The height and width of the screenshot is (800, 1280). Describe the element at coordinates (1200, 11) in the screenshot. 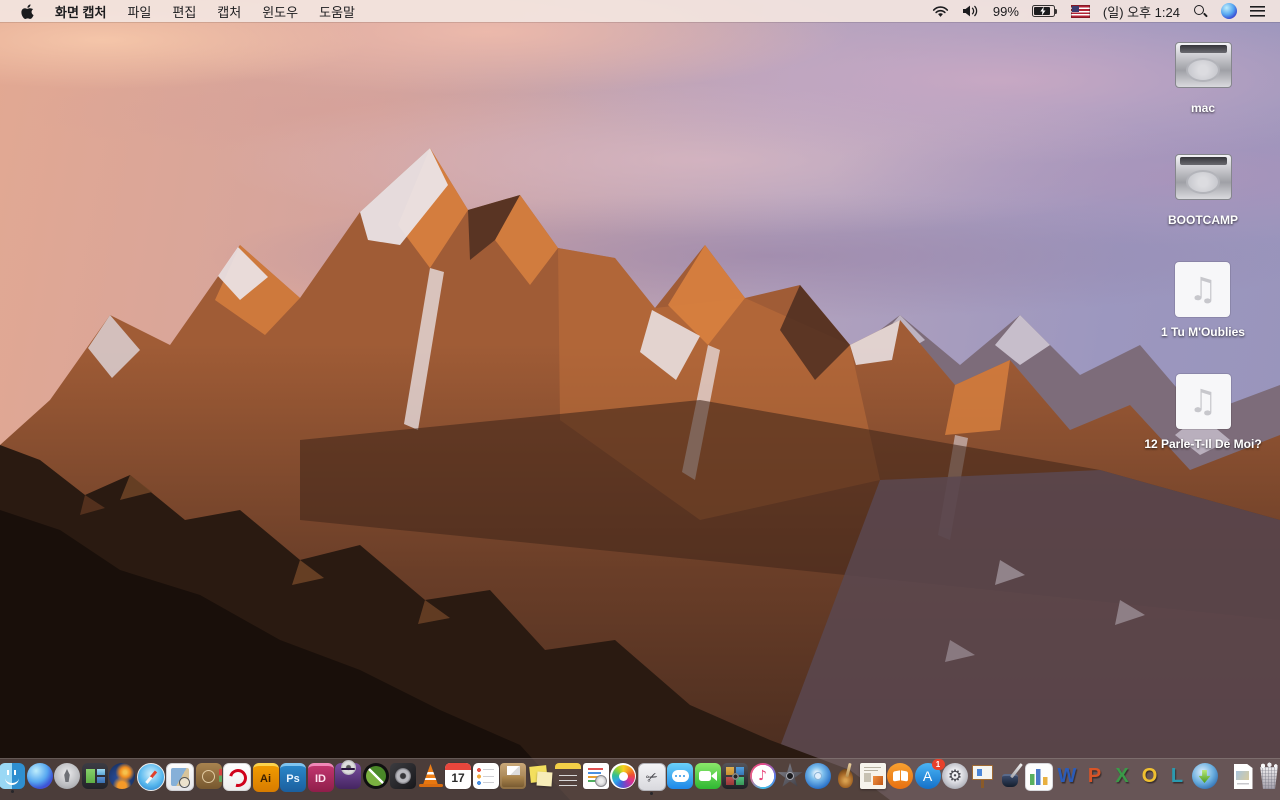

I see `spotlight-search-icon` at that location.